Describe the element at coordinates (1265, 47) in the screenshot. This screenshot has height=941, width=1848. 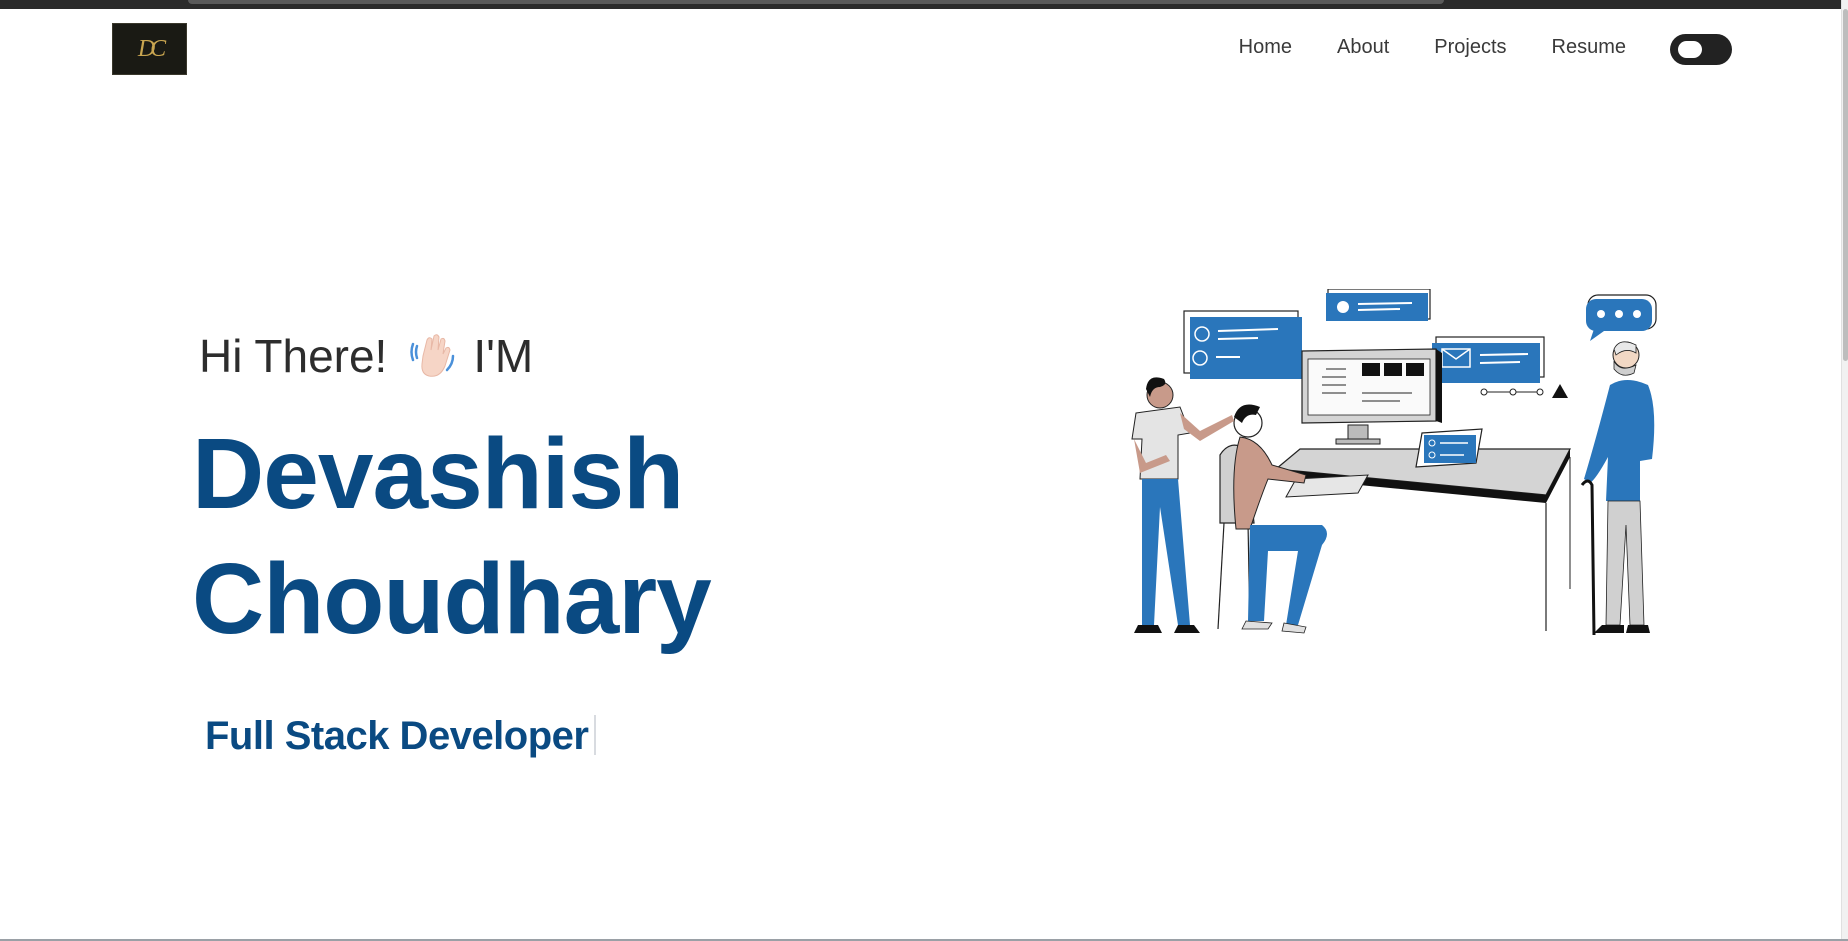
I see `nav-home: Home` at that location.